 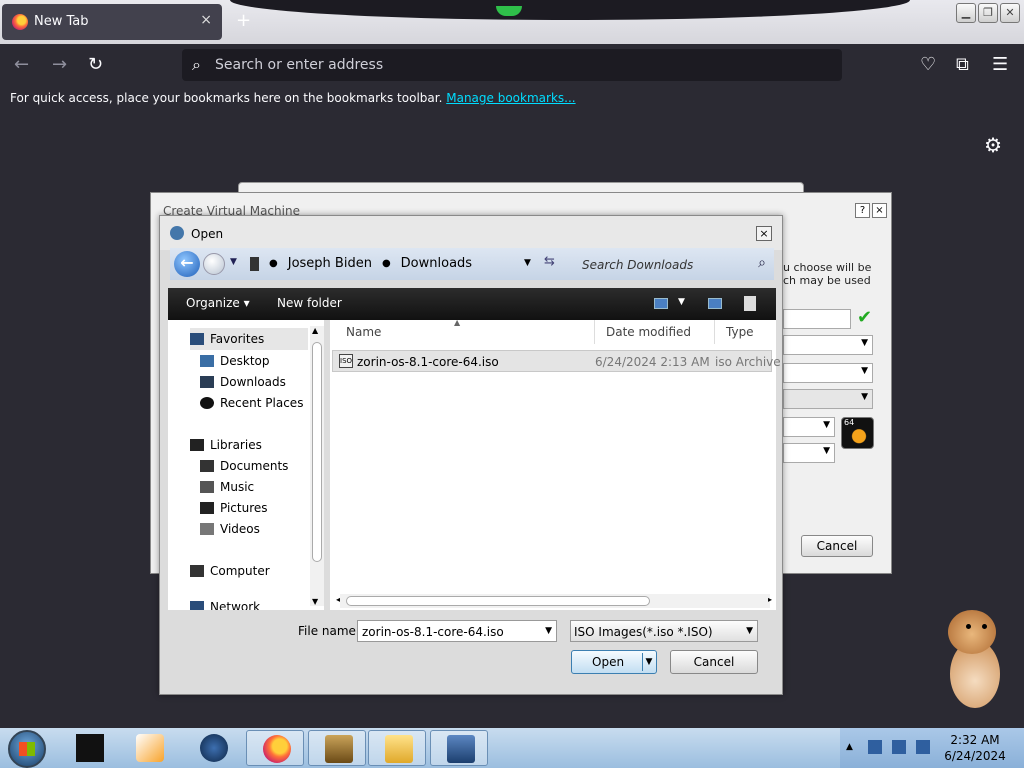 What do you see at coordinates (962, 64) in the screenshot?
I see `extensions-icon: ⧉` at bounding box center [962, 64].